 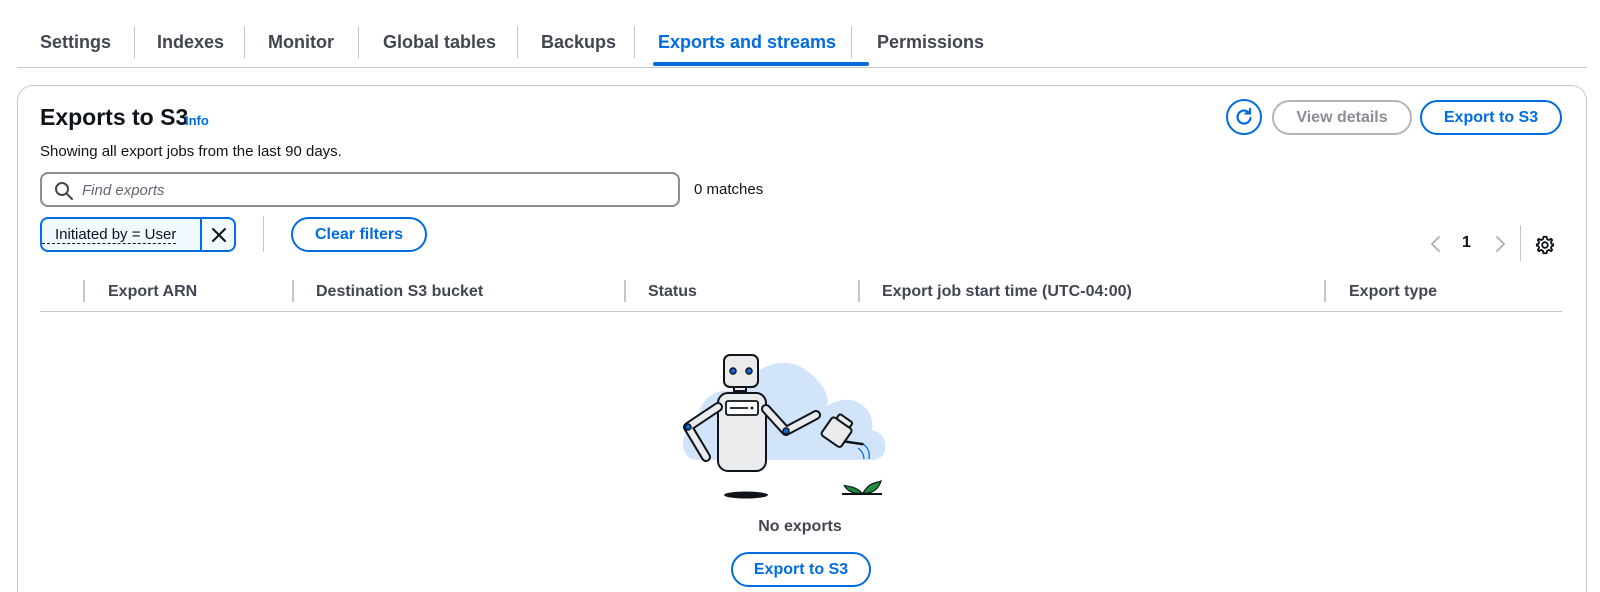 What do you see at coordinates (152, 292) in the screenshot?
I see `column-header-export-arn: Export ARN` at bounding box center [152, 292].